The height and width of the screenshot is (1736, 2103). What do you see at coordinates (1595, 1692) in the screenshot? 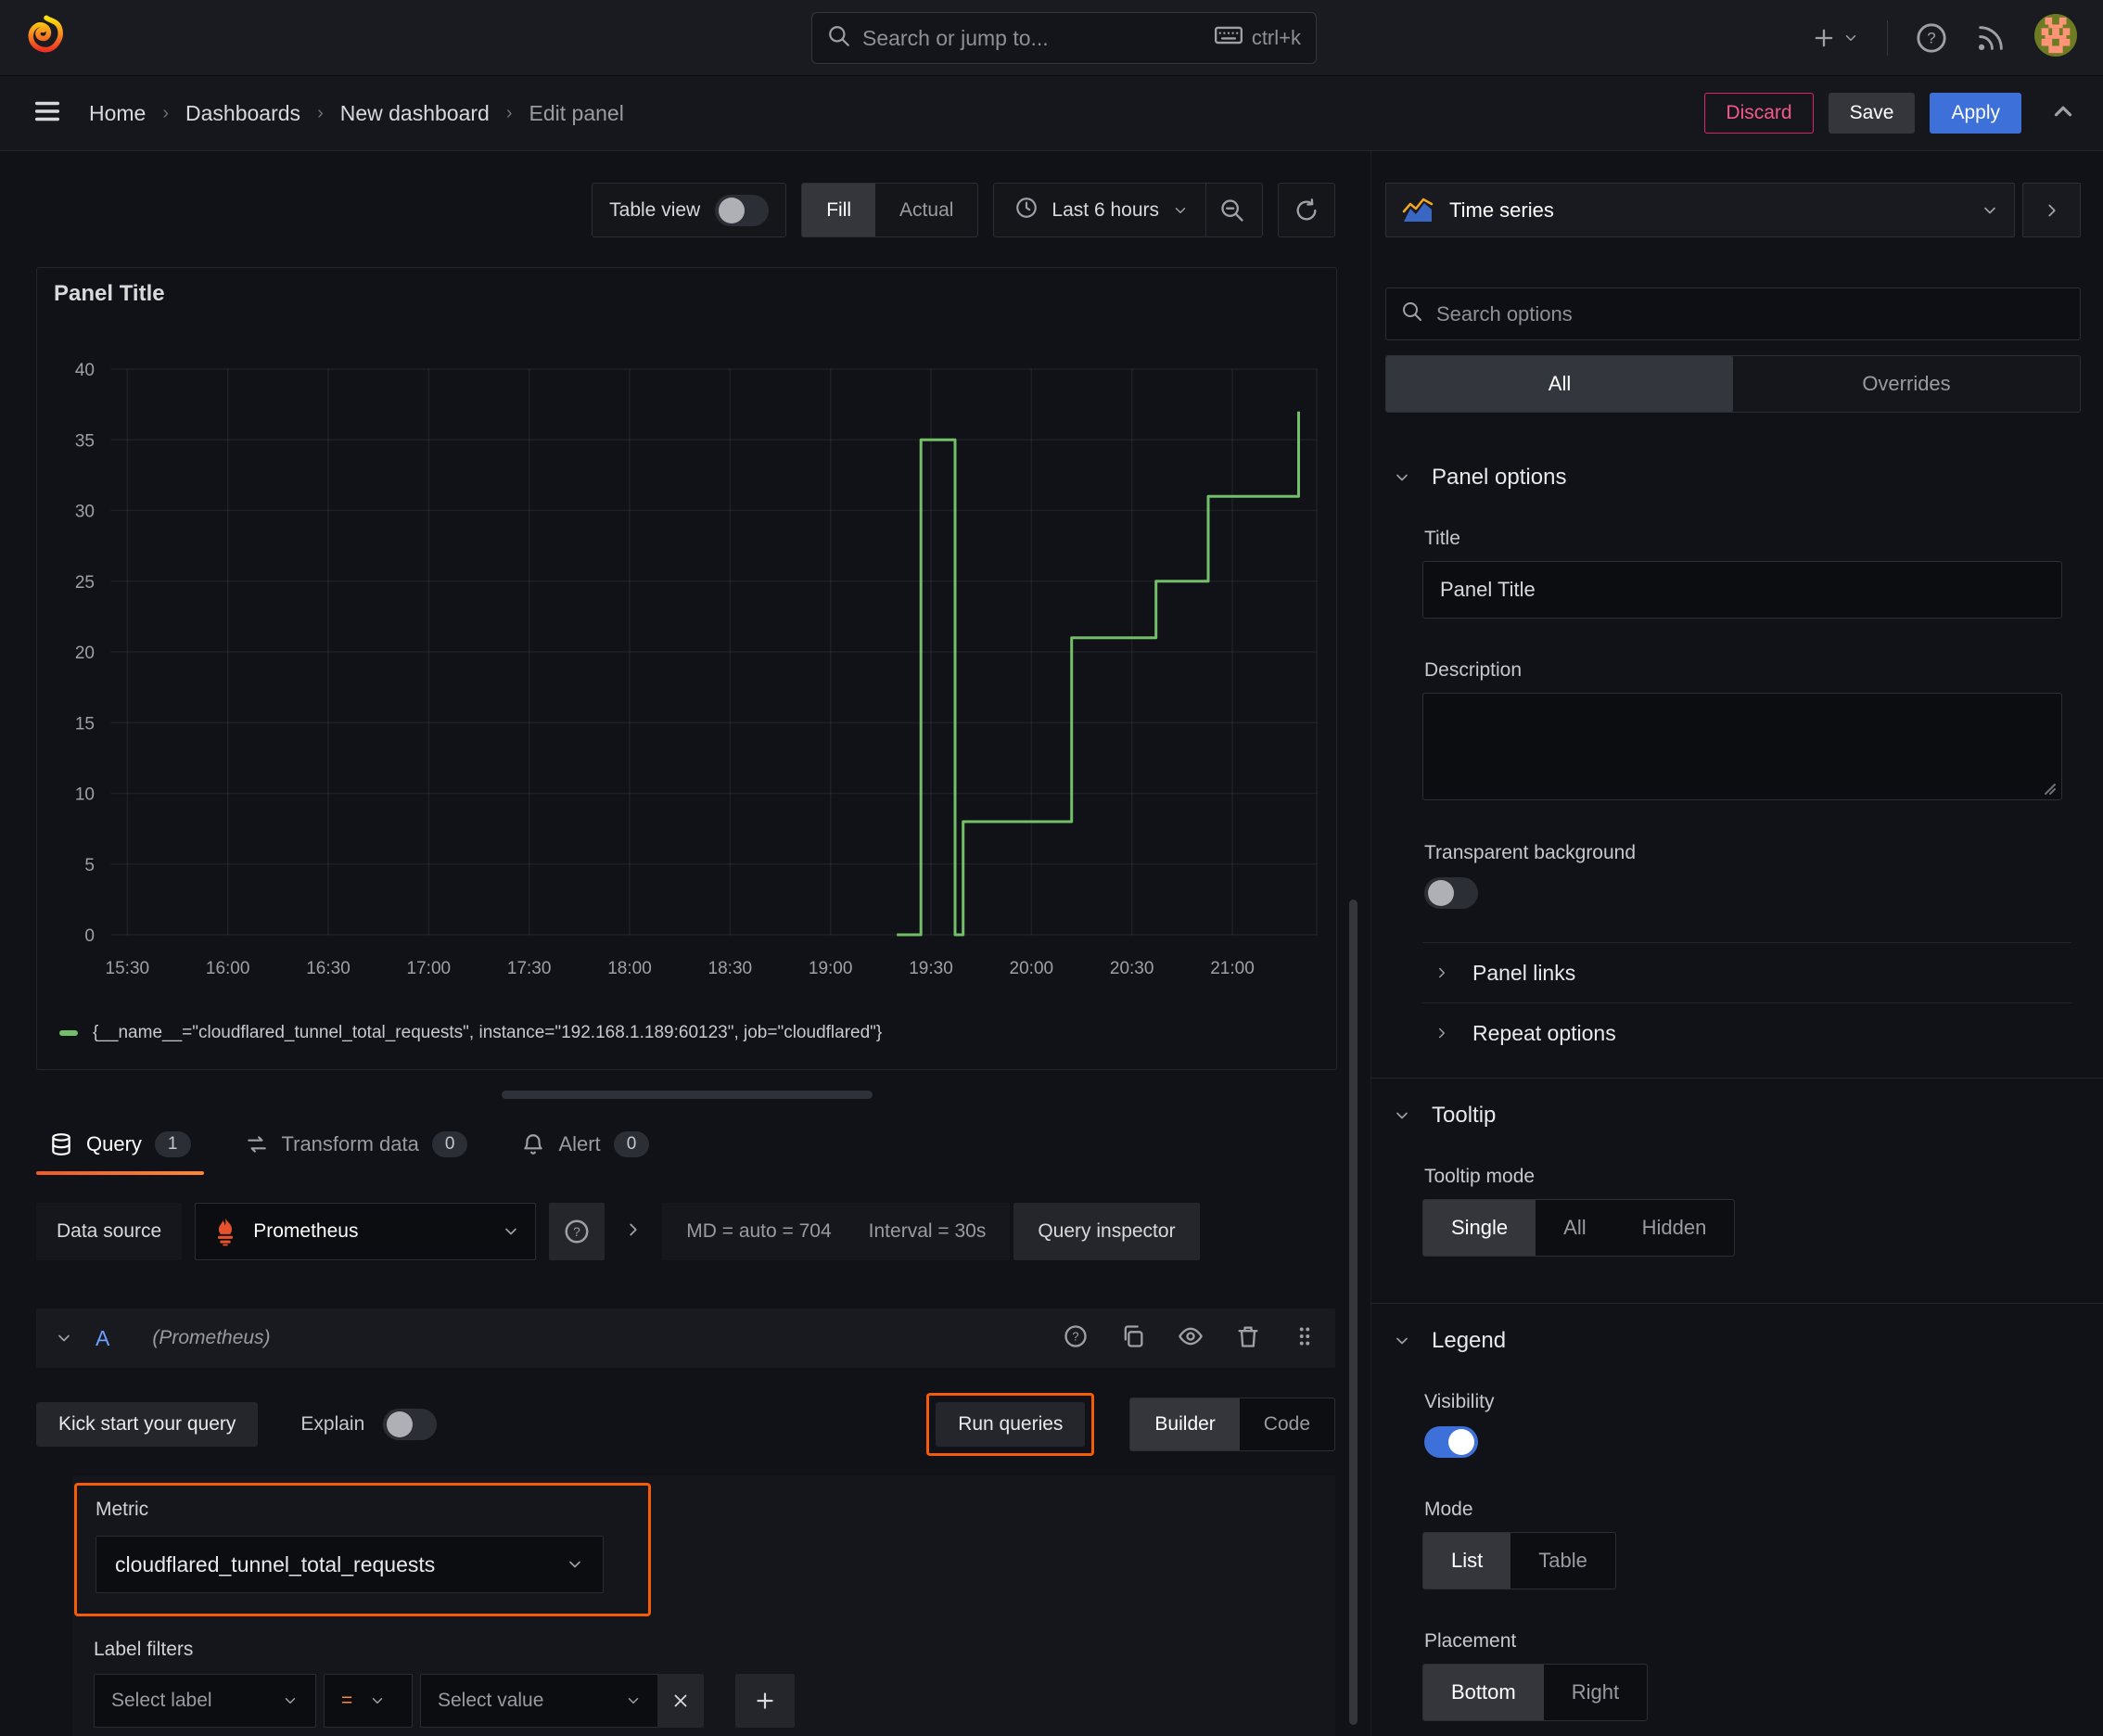
I see `placement-right-option: Right` at bounding box center [1595, 1692].